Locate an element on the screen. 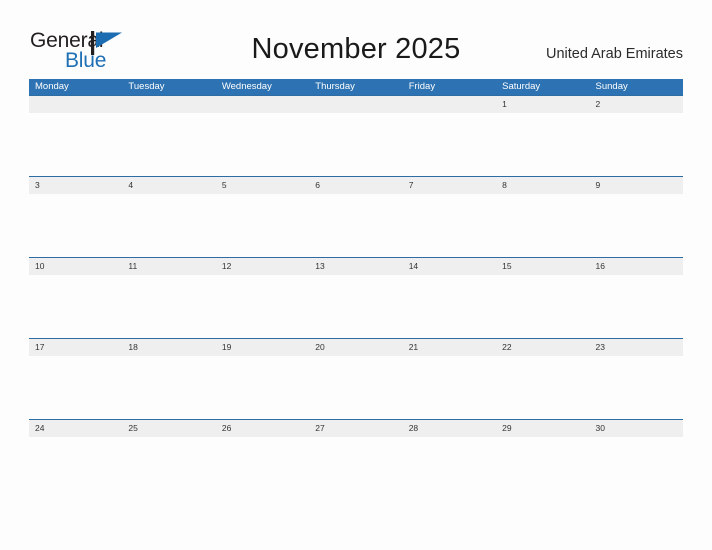 This screenshot has width=712, height=550. week-date-band: 10 11 12 13 14 15 16 is located at coordinates (356, 266).